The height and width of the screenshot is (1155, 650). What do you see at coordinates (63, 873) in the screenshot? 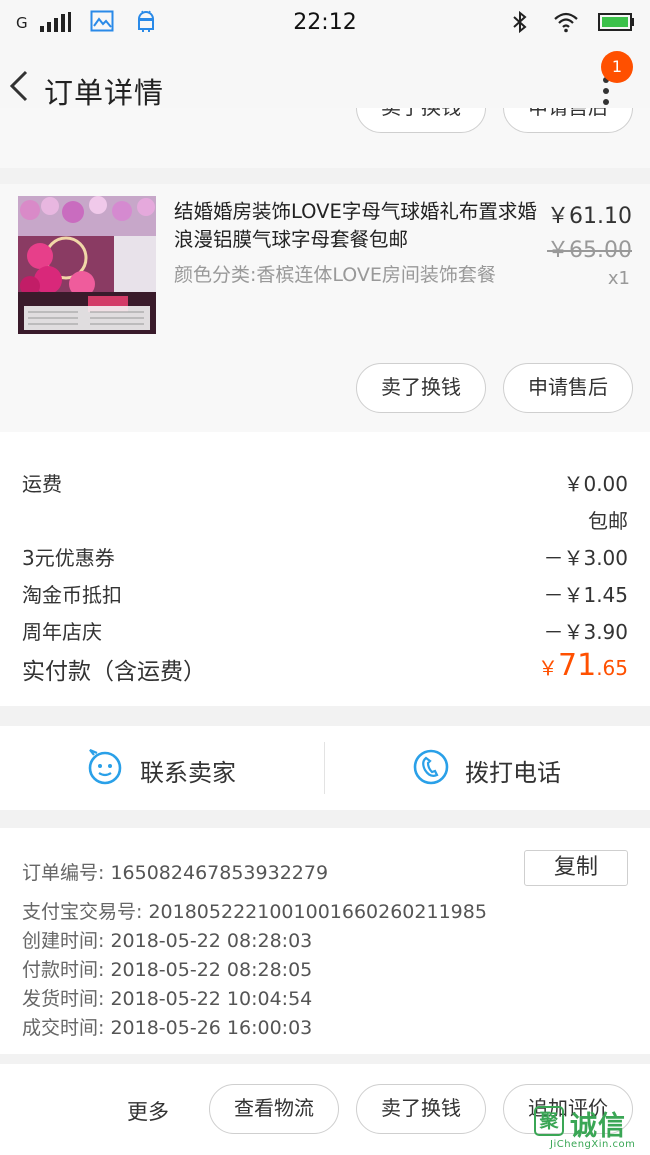
I see `info-label: 订单编号:` at bounding box center [63, 873].